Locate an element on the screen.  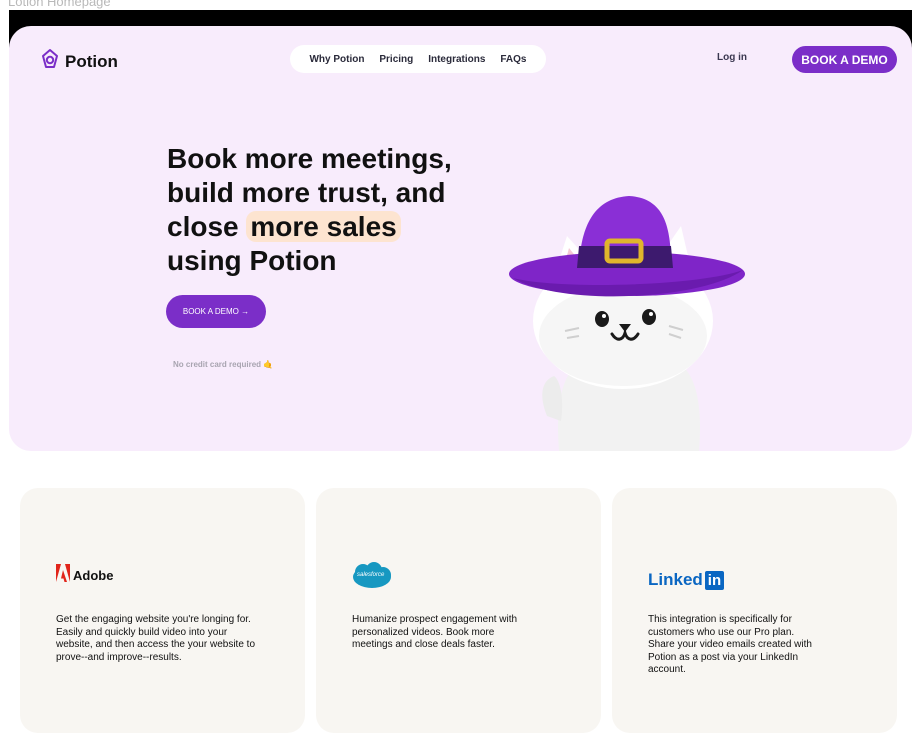
salesforce-logo: salesforce is located at coordinates (372, 578).